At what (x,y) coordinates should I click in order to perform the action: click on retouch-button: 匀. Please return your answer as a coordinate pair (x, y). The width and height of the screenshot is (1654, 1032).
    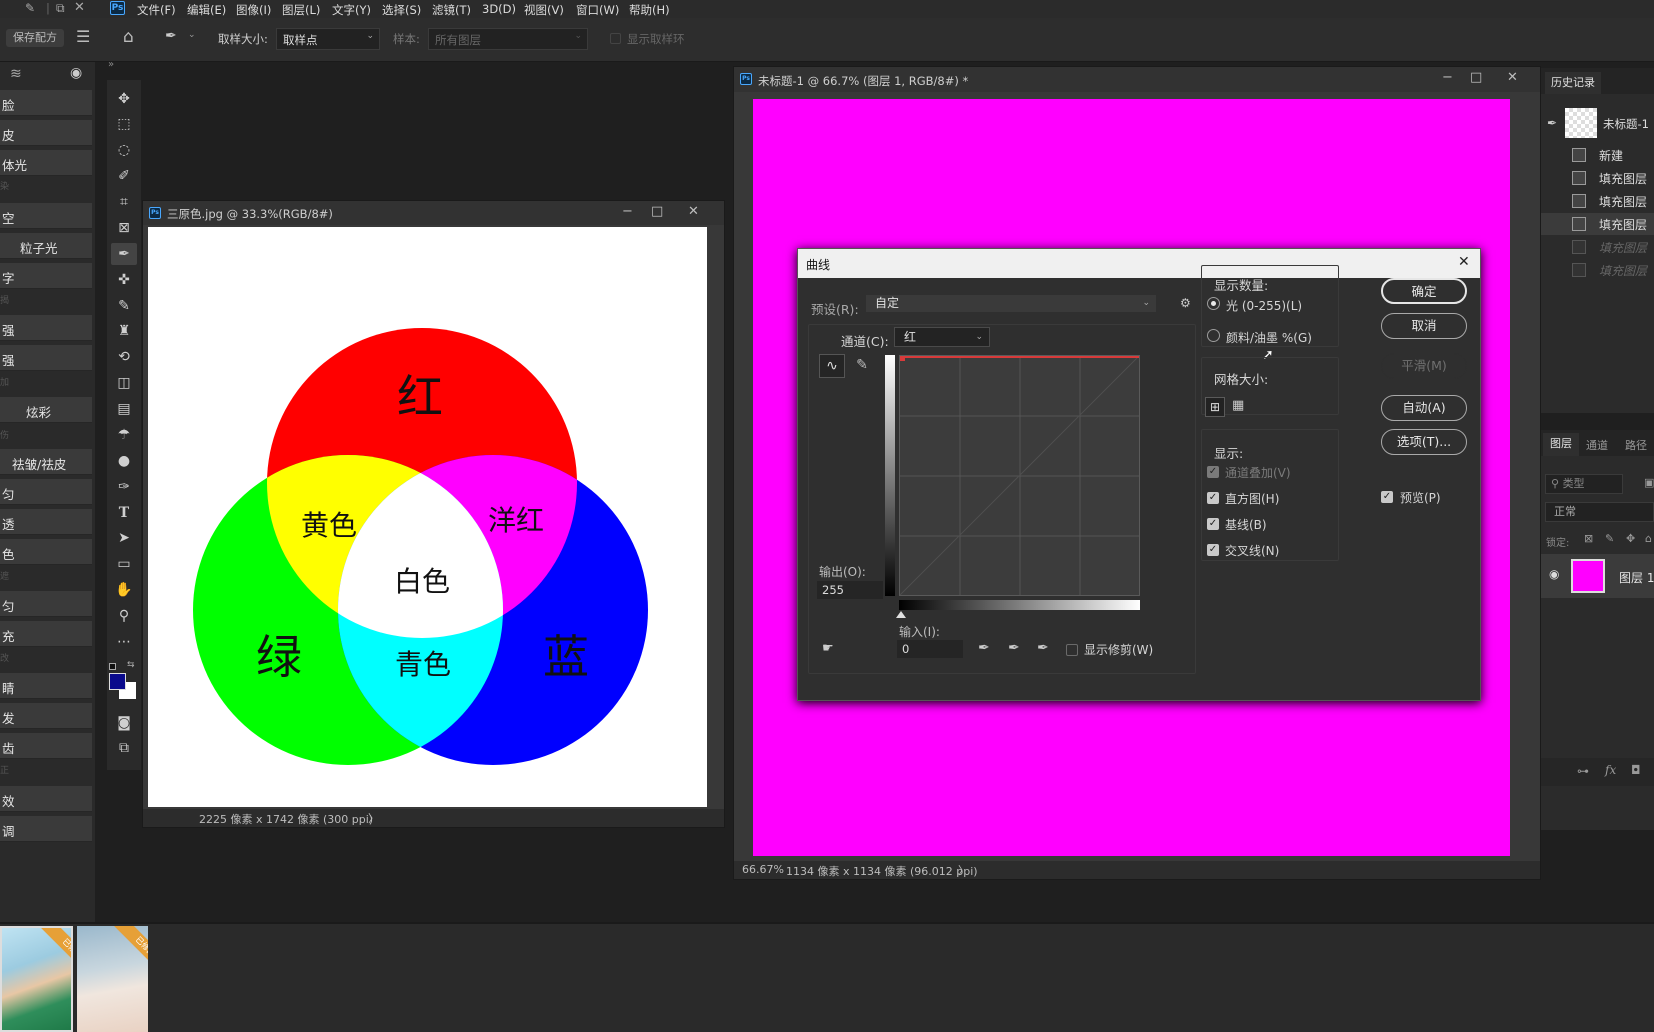
    Looking at the image, I should click on (46, 492).